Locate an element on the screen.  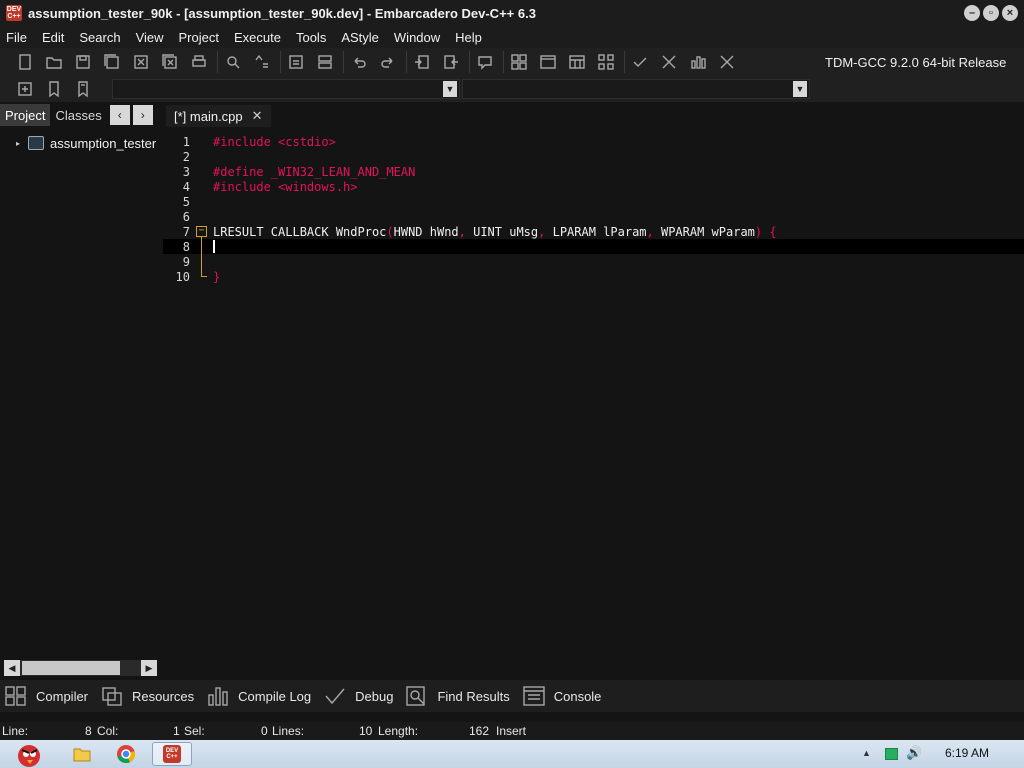
horizontal-scrollbar: ◀ ▶ is located at coordinates (80, 668).